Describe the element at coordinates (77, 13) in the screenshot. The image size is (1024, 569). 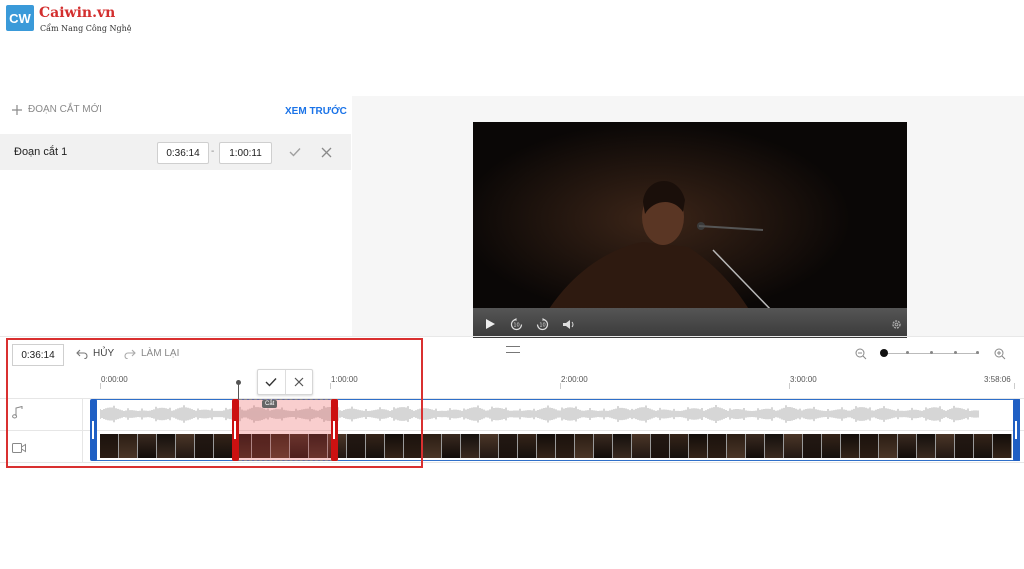
I see `site-name: Caiwin.vn` at that location.